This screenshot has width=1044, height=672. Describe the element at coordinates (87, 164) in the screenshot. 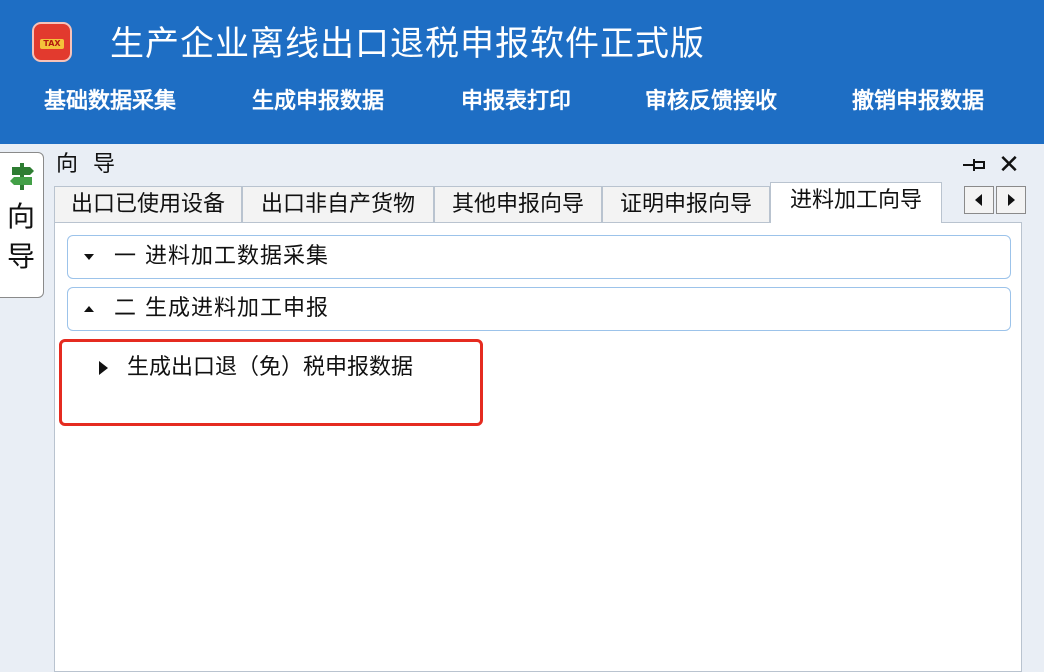

I see `panel-title: 向 导` at that location.